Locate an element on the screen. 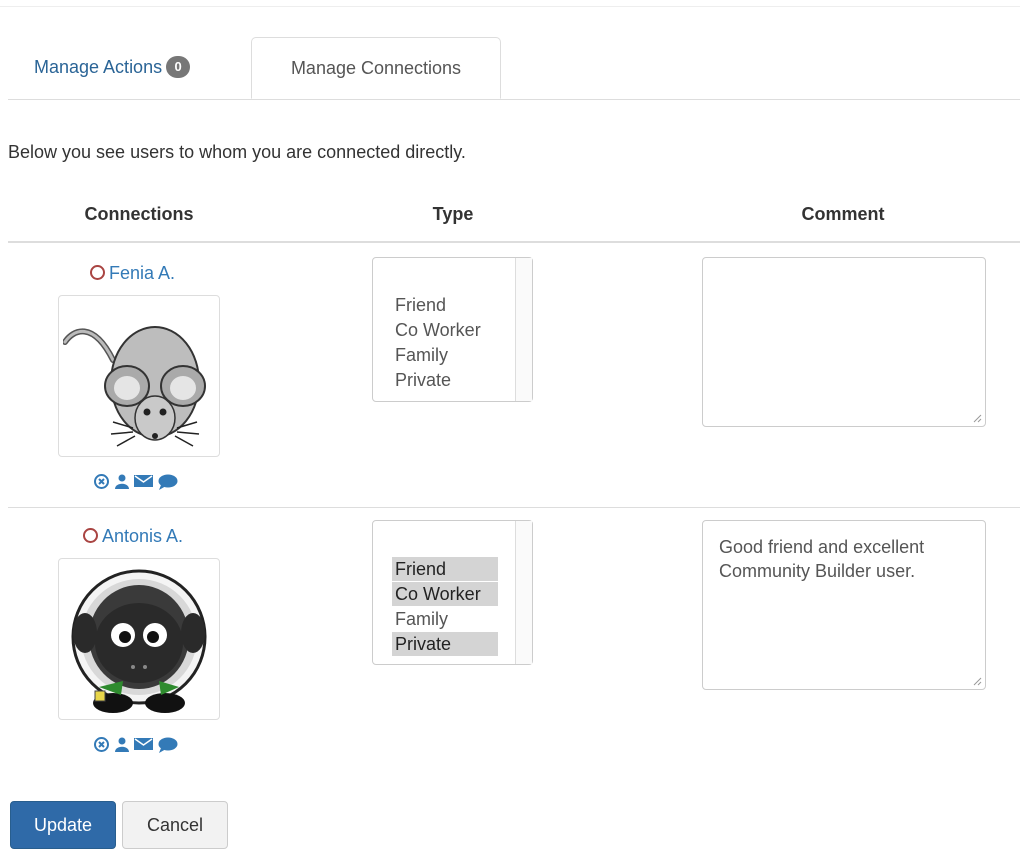 This screenshot has height=850, width=1020. tab-manage-actions: Manage Actions 0 is located at coordinates (128, 67).